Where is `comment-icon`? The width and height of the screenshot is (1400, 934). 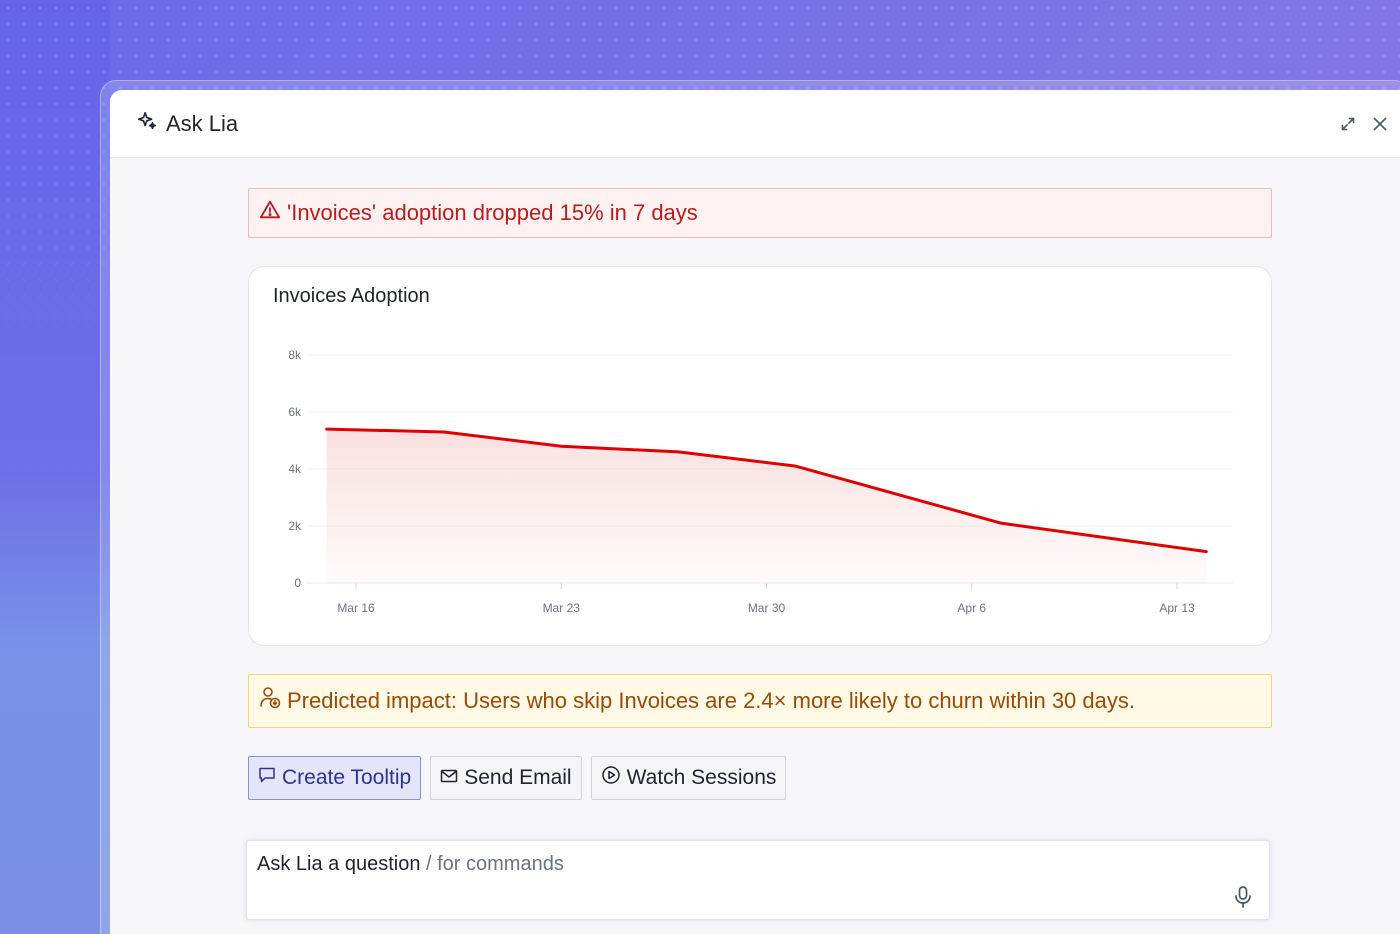 comment-icon is located at coordinates (267, 778).